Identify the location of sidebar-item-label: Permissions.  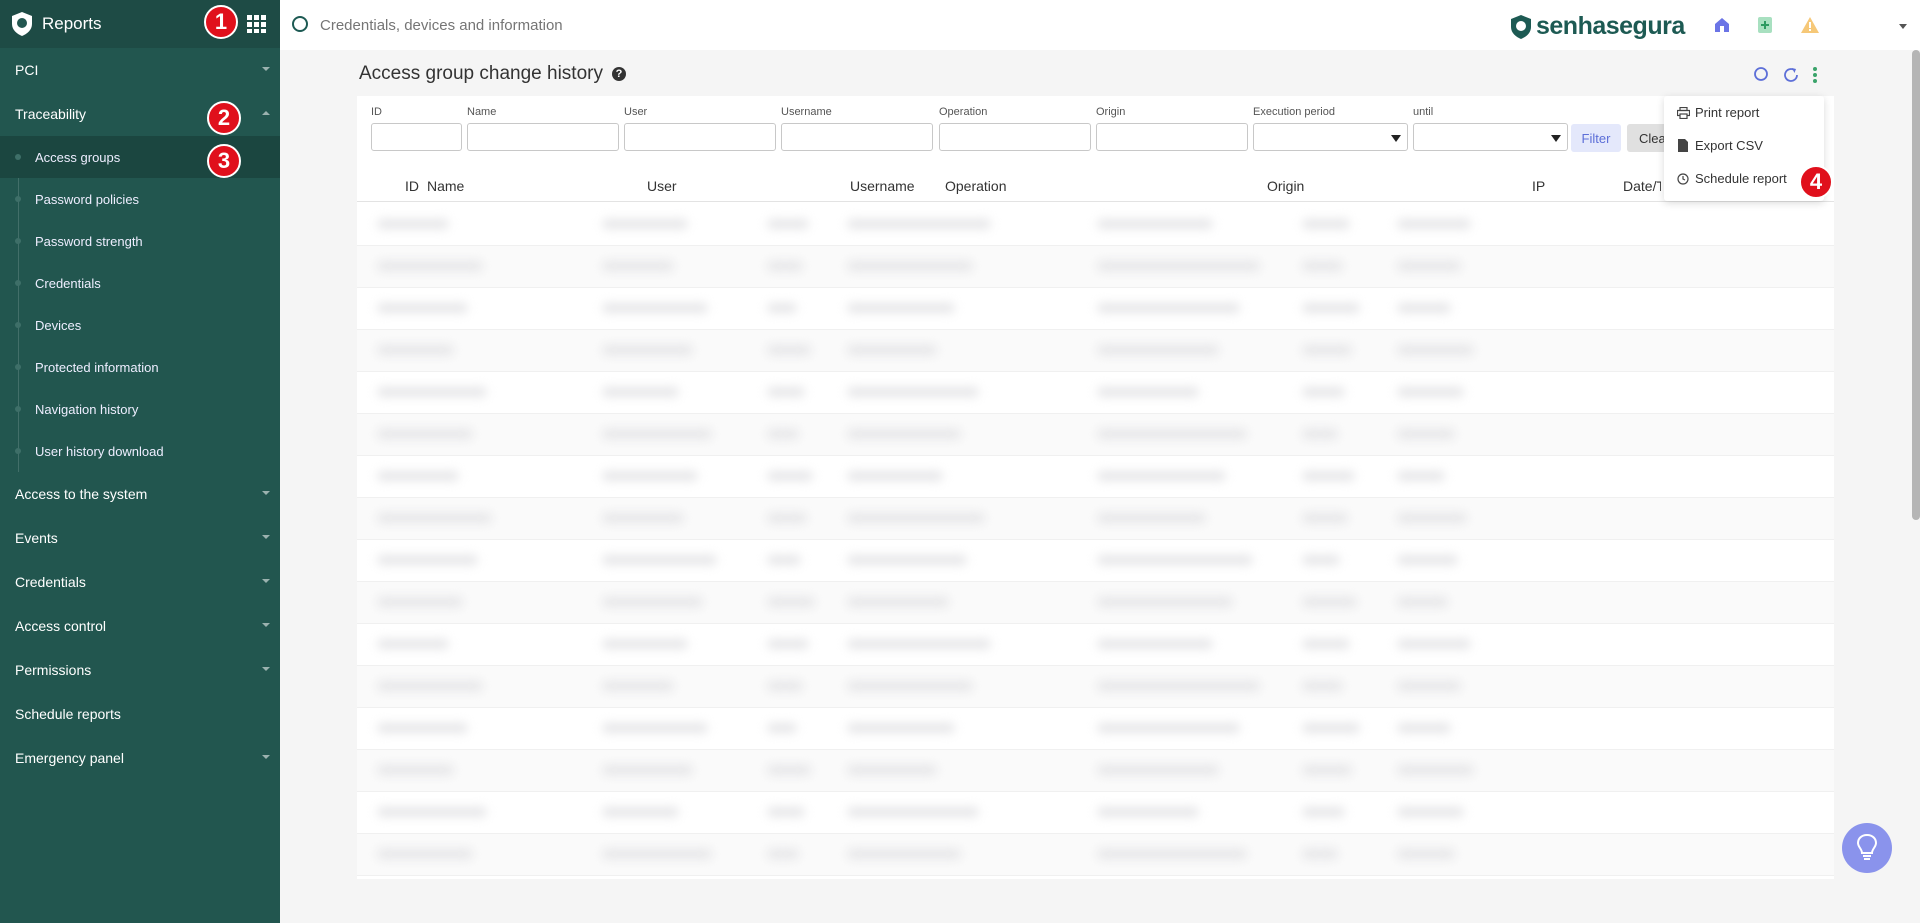
(53, 670).